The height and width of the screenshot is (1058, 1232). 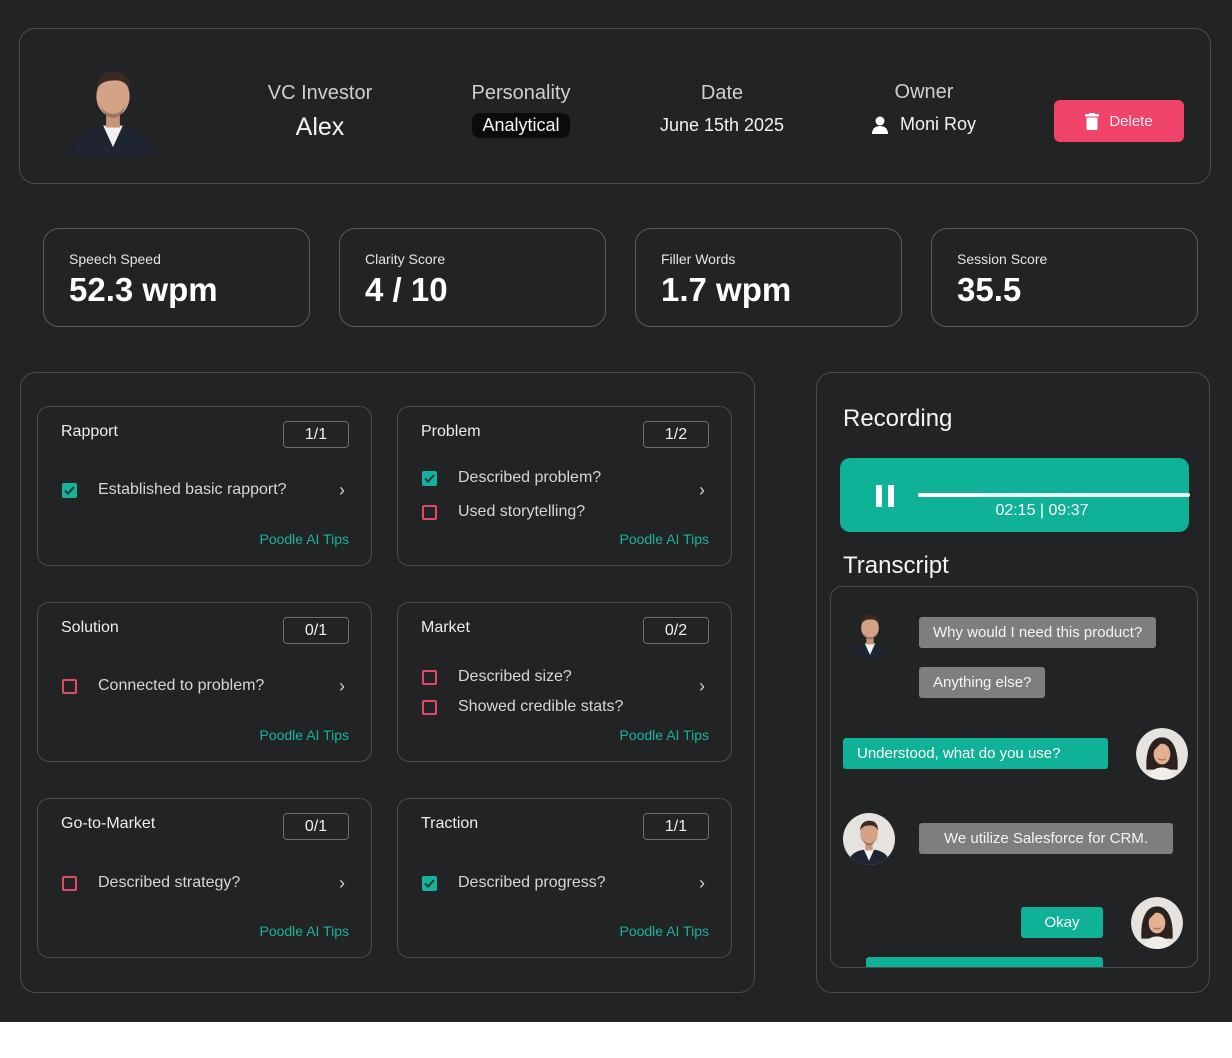 I want to click on card-title: Problem, so click(x=451, y=431).